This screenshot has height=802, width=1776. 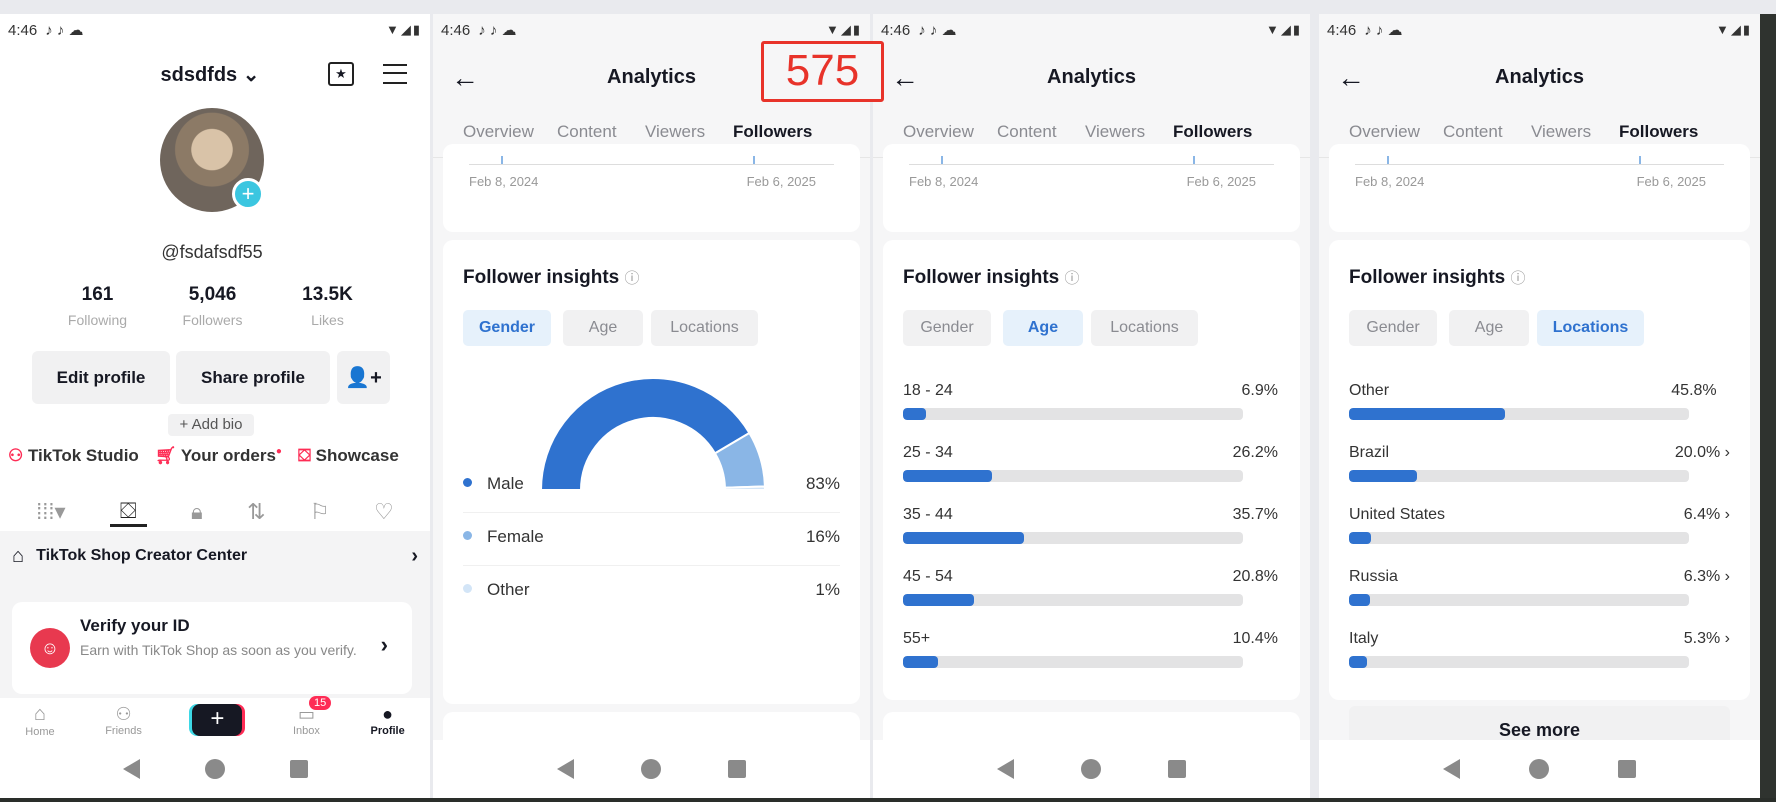 What do you see at coordinates (1539, 588) in the screenshot?
I see `bar-row: Russia 6.3% ›` at bounding box center [1539, 588].